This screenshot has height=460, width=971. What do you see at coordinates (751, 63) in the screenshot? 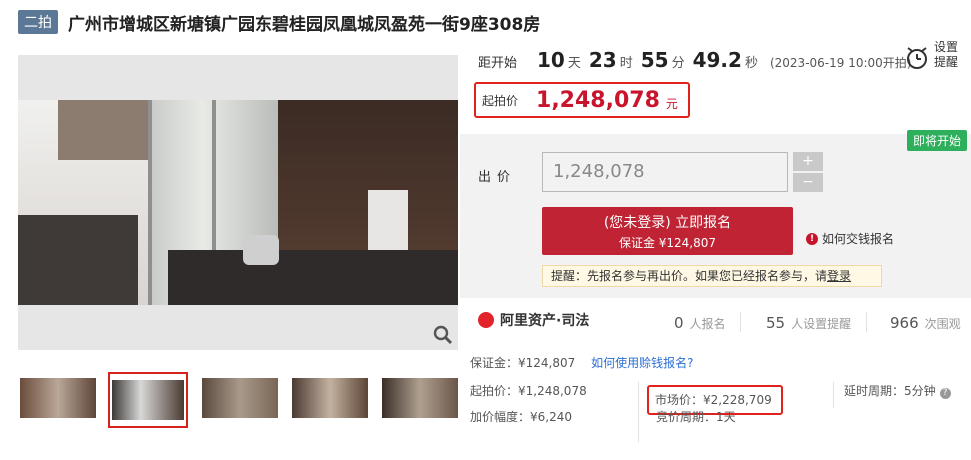
I see `seconds-unit: 秒` at bounding box center [751, 63].